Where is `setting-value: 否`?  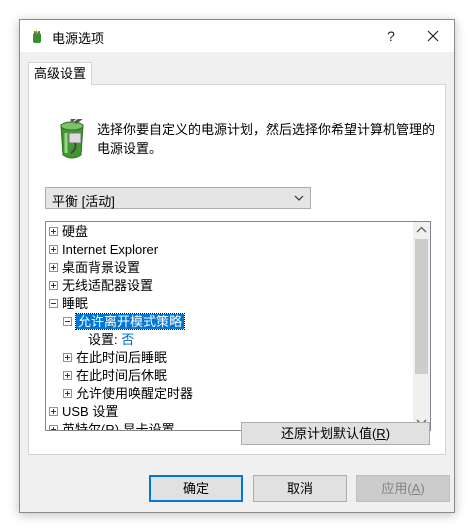
setting-value: 否 is located at coordinates (127, 339).